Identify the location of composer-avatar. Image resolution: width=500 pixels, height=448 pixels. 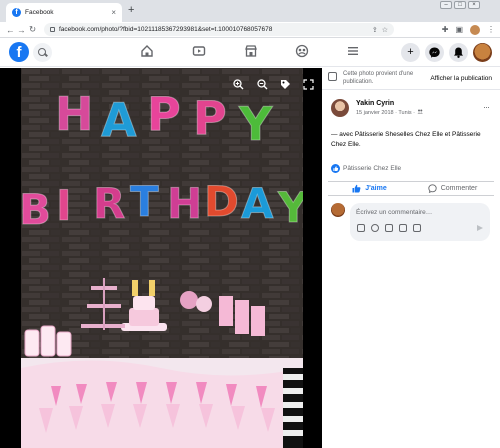
(338, 210).